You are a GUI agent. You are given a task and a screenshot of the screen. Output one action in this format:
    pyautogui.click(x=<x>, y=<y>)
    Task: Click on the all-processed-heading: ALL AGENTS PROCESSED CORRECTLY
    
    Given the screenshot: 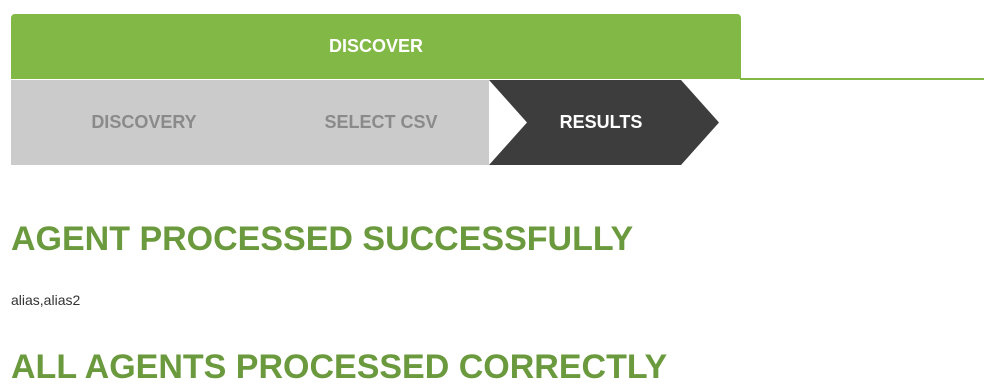 What is the action you would take?
    pyautogui.click(x=339, y=367)
    